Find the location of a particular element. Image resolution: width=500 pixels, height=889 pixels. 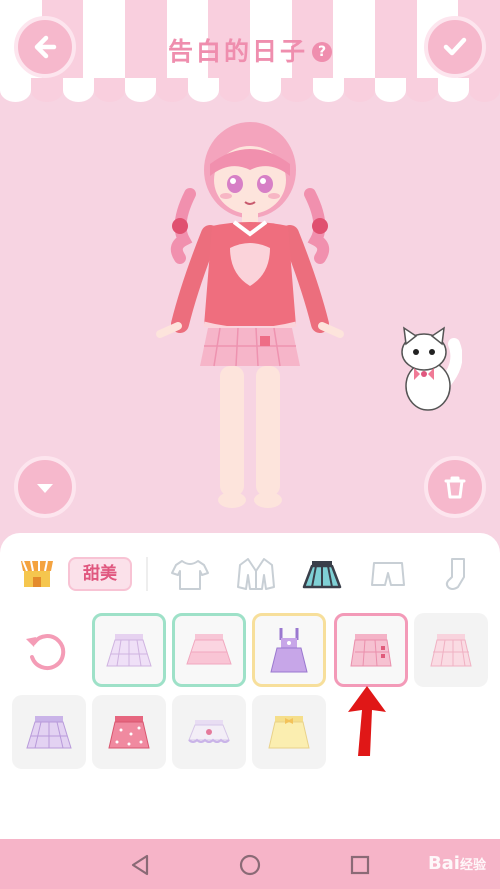

chevron-down-icon is located at coordinates (45, 488).